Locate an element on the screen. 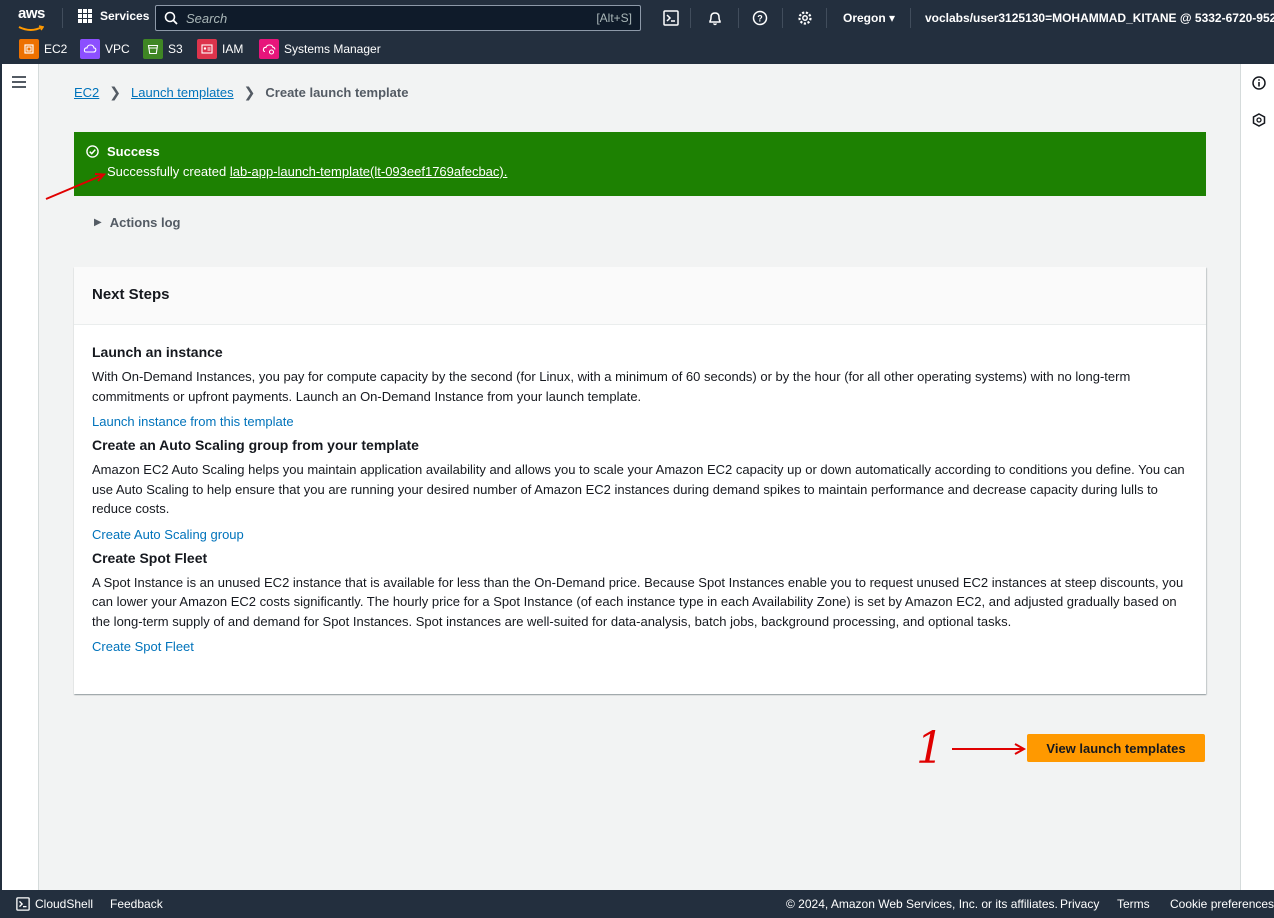 This screenshot has height=918, width=1274. search-icon is located at coordinates (171, 18).